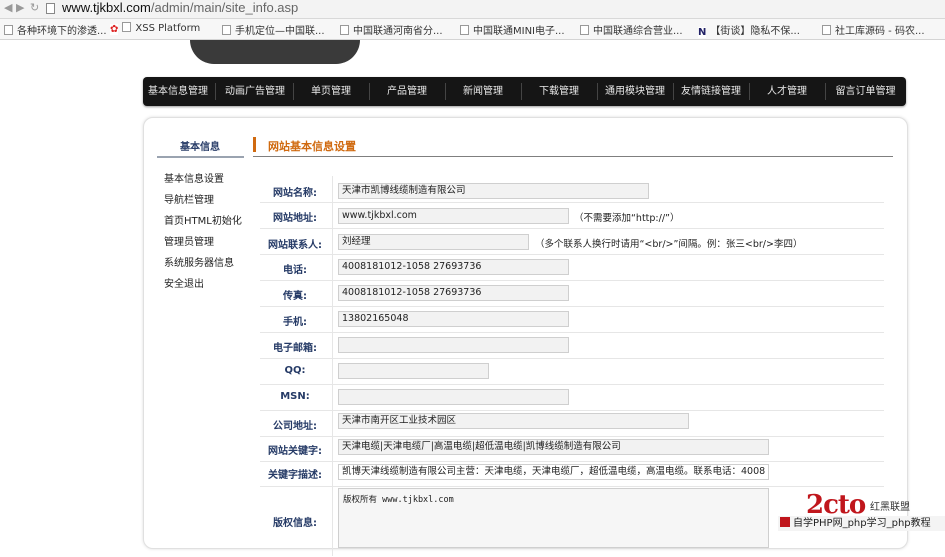  Describe the element at coordinates (862, 523) in the screenshot. I see `watermark-bar-text: 自学PHP网_php学习_php教程` at that location.